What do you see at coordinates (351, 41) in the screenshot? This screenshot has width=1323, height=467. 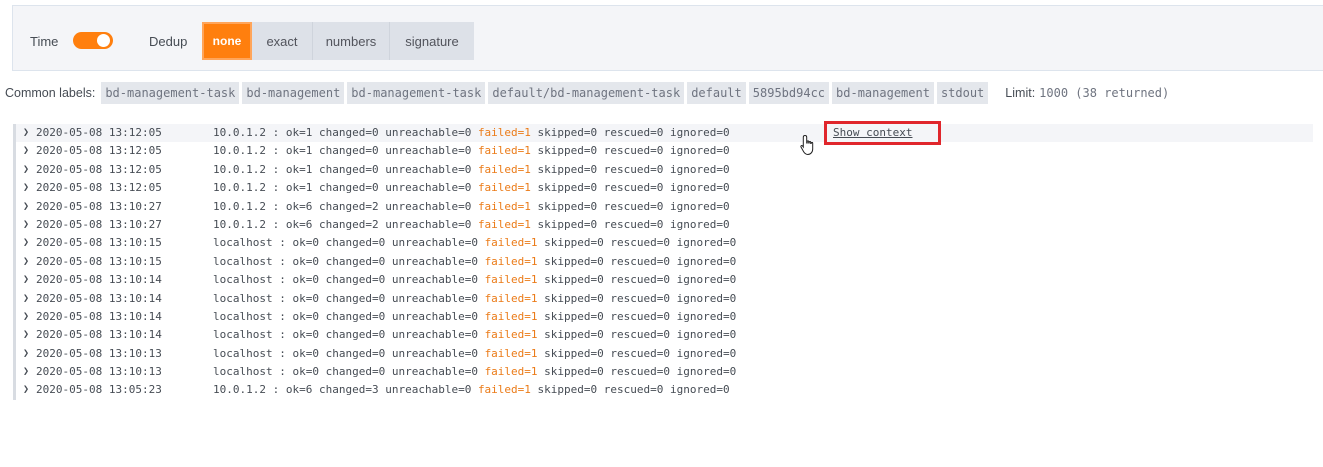 I see `dedup-numbers-button: numbers` at bounding box center [351, 41].